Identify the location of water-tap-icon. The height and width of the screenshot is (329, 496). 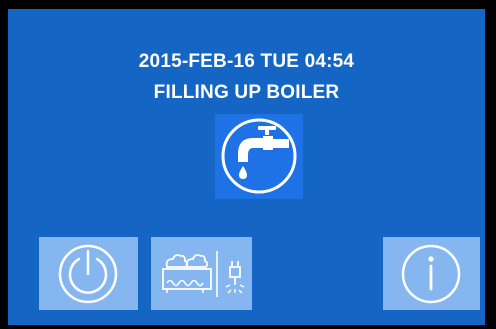
(259, 156).